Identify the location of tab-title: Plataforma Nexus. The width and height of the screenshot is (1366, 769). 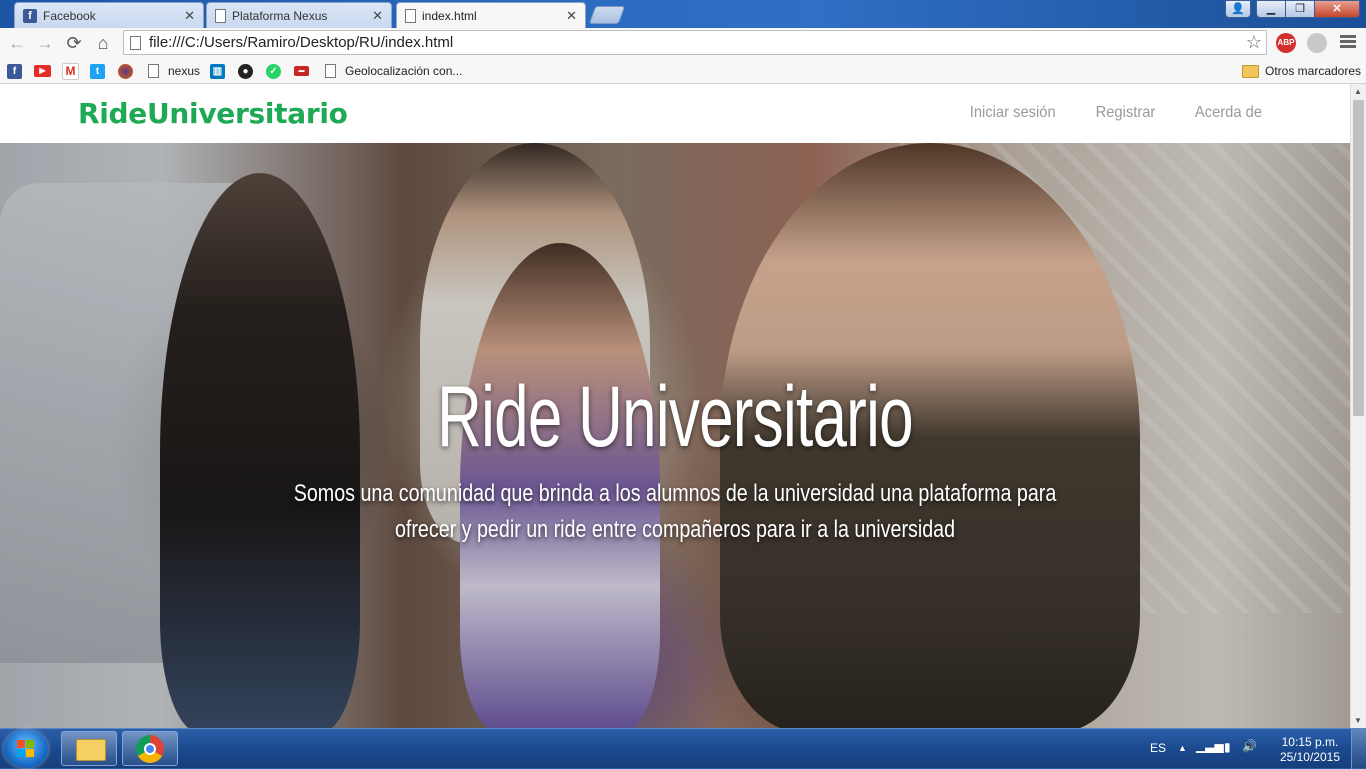
(280, 15).